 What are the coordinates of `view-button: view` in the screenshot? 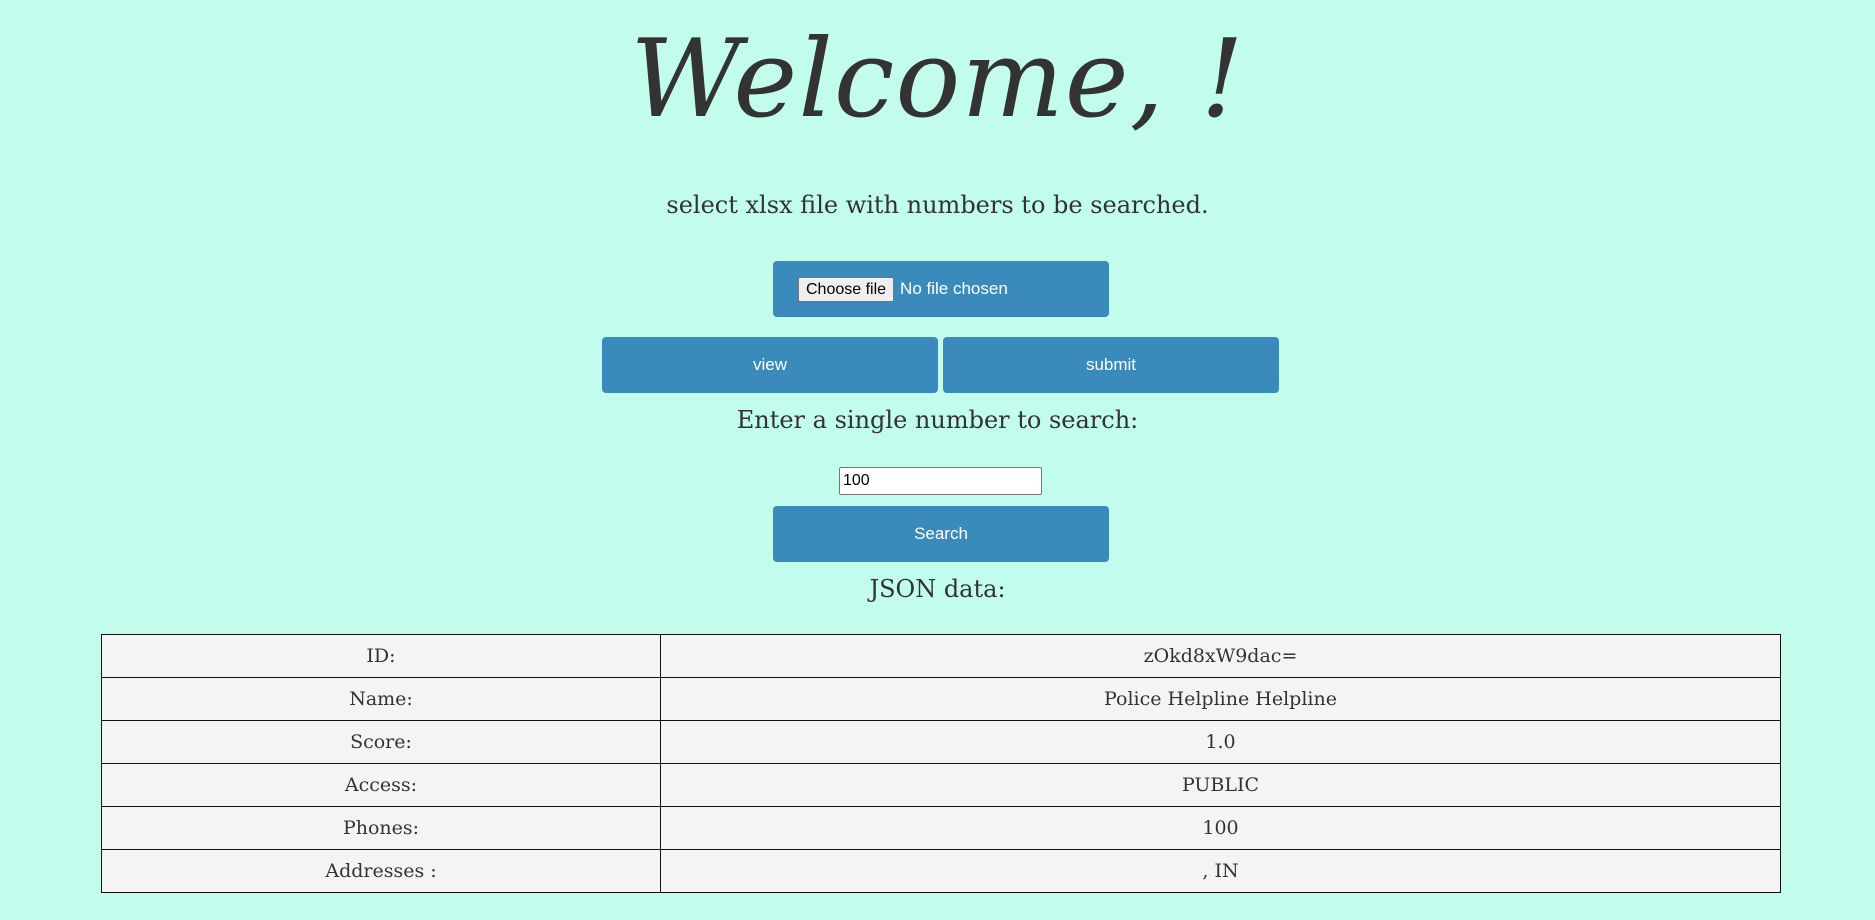 It's located at (770, 365).